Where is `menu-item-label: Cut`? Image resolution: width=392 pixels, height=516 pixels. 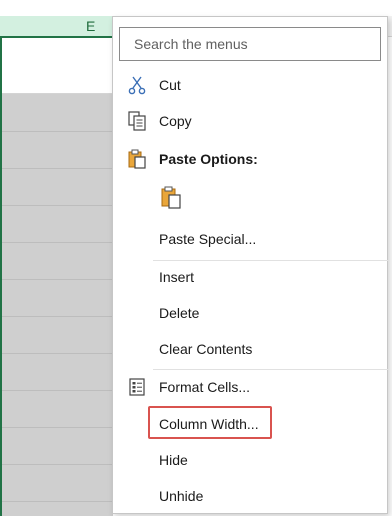
menu-item-label: Cut is located at coordinates (170, 85).